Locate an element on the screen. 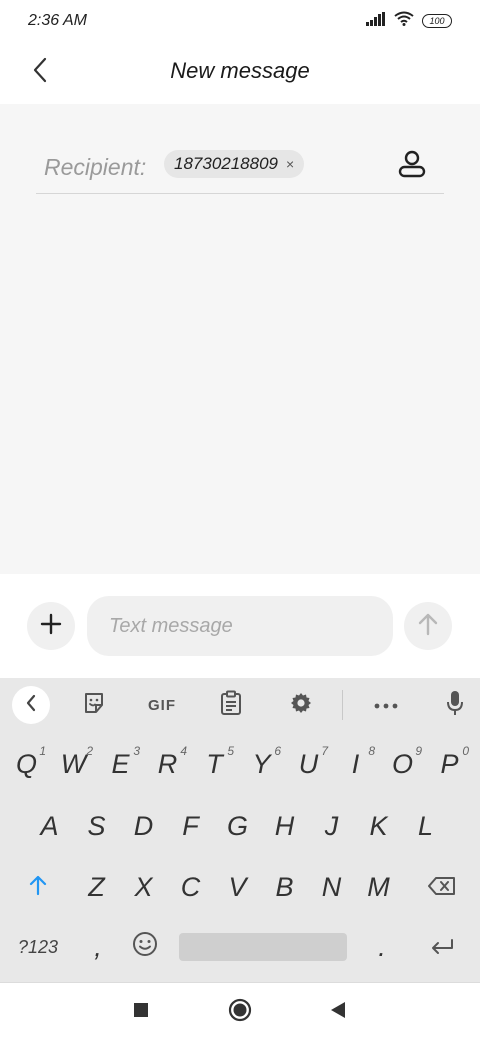 The height and width of the screenshot is (1040, 480). send-button is located at coordinates (428, 626).